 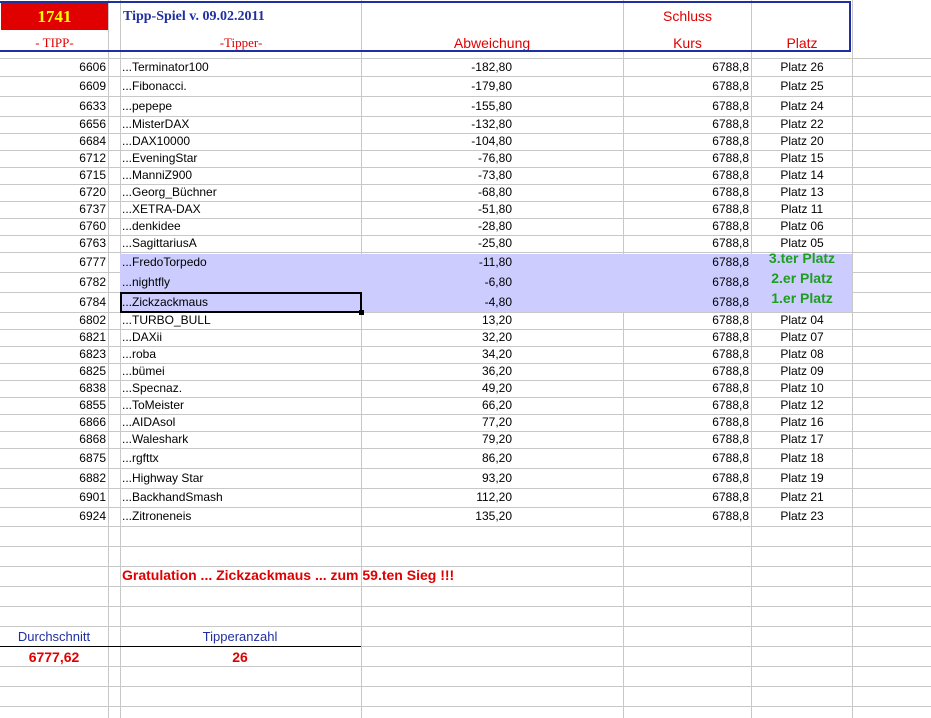 What do you see at coordinates (154, 86) in the screenshot?
I see `row-tipper: ...Fibonacci.` at bounding box center [154, 86].